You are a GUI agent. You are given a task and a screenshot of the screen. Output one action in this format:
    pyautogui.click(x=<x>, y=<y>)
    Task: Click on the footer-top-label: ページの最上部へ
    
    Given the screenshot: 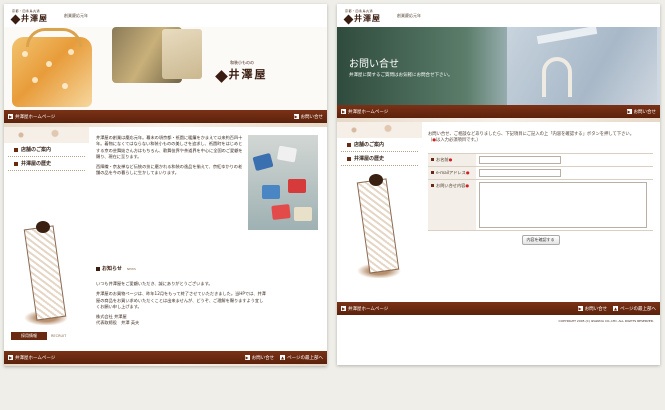 What is the action you would take?
    pyautogui.click(x=638, y=309)
    